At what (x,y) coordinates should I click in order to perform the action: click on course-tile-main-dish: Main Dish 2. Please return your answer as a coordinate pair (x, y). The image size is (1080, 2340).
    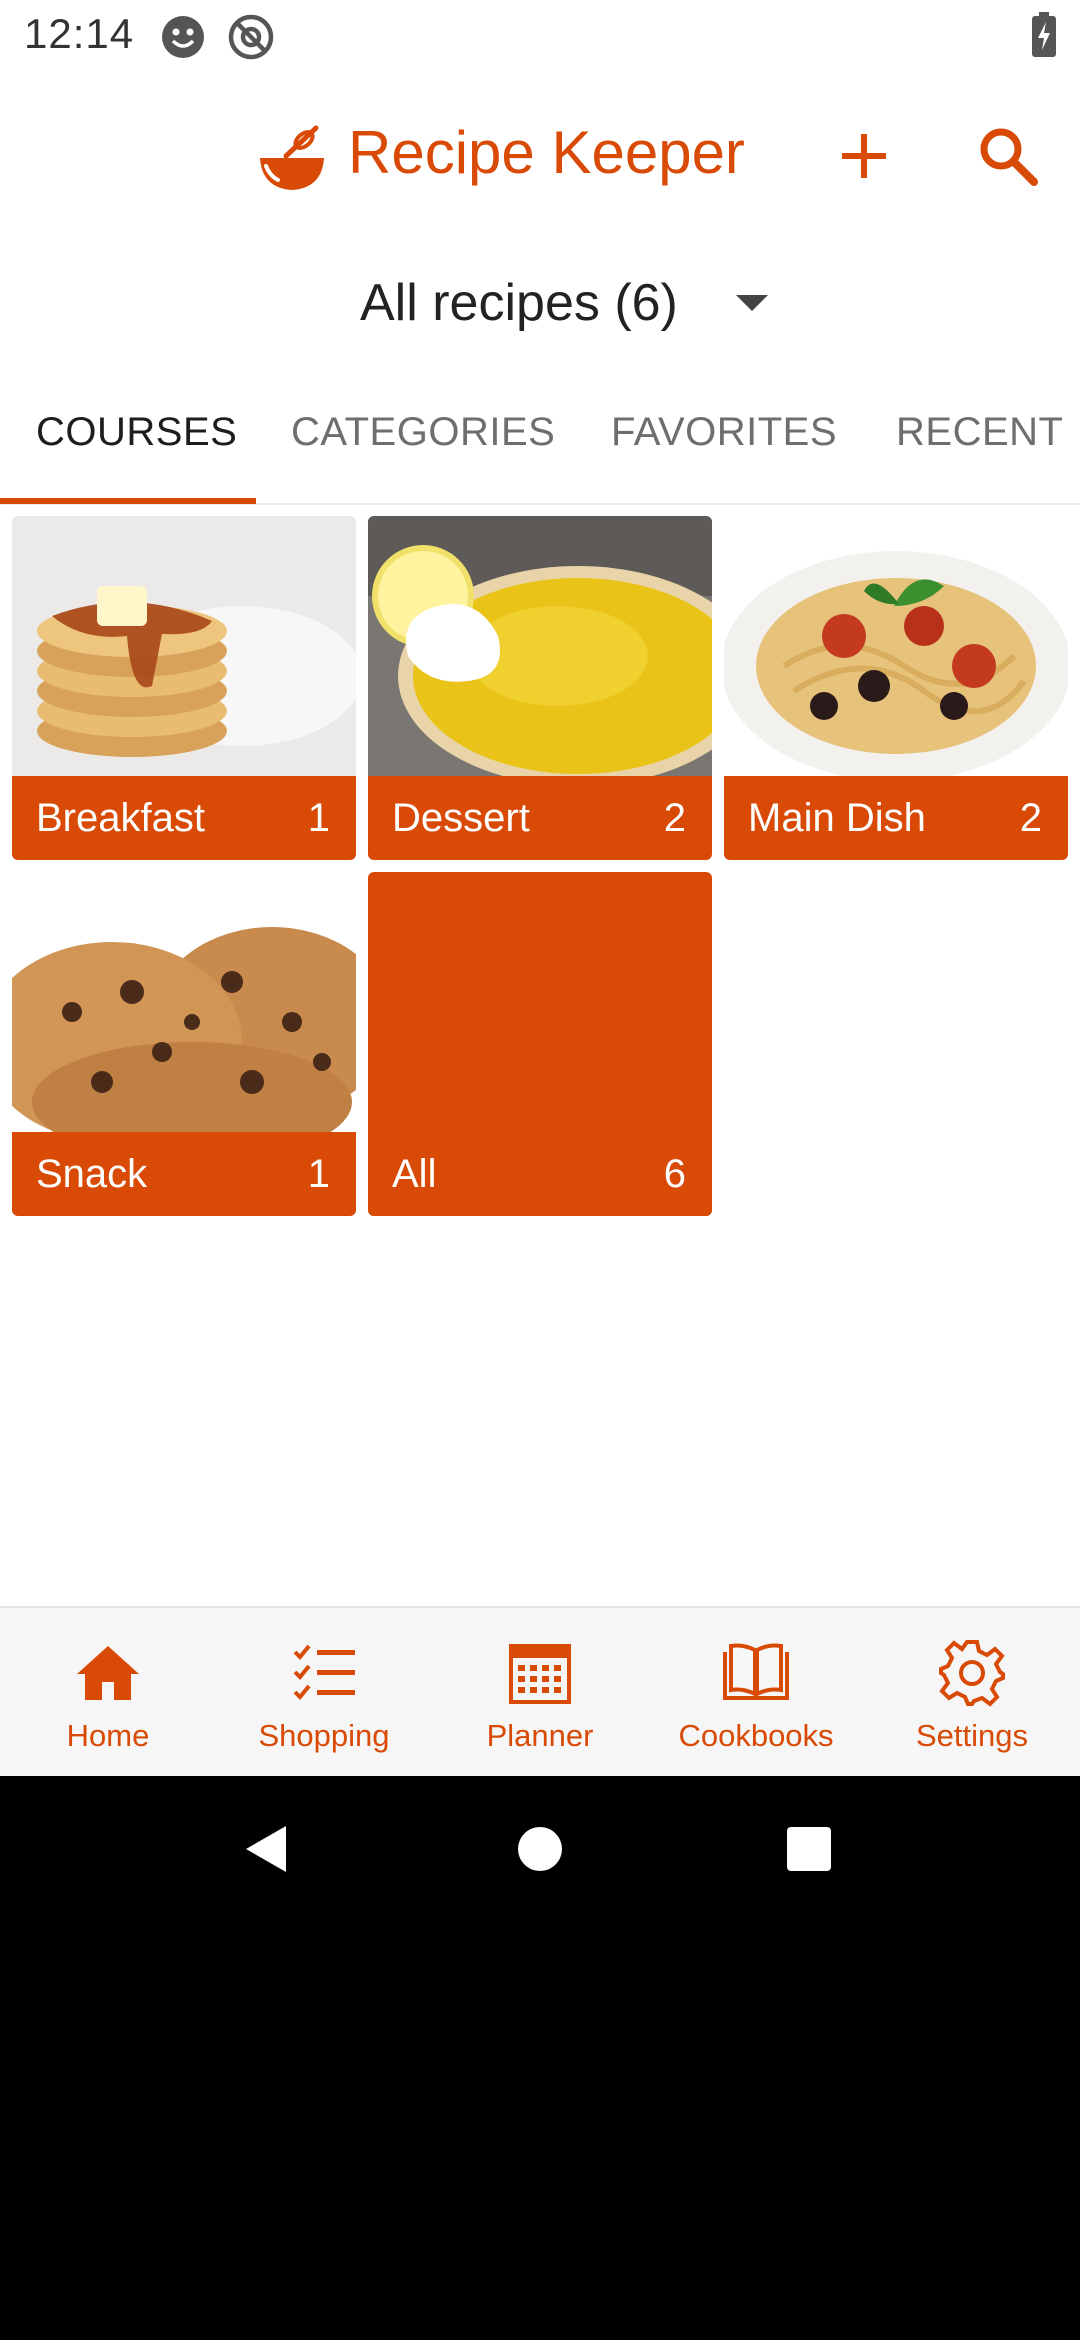
    Looking at the image, I should click on (896, 688).